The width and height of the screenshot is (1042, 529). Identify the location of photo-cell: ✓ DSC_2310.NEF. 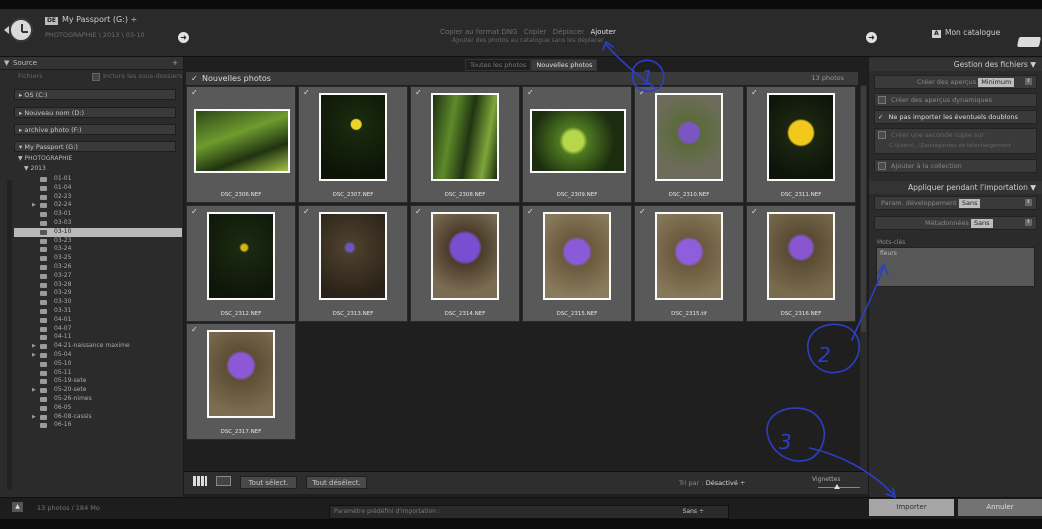
(689, 144).